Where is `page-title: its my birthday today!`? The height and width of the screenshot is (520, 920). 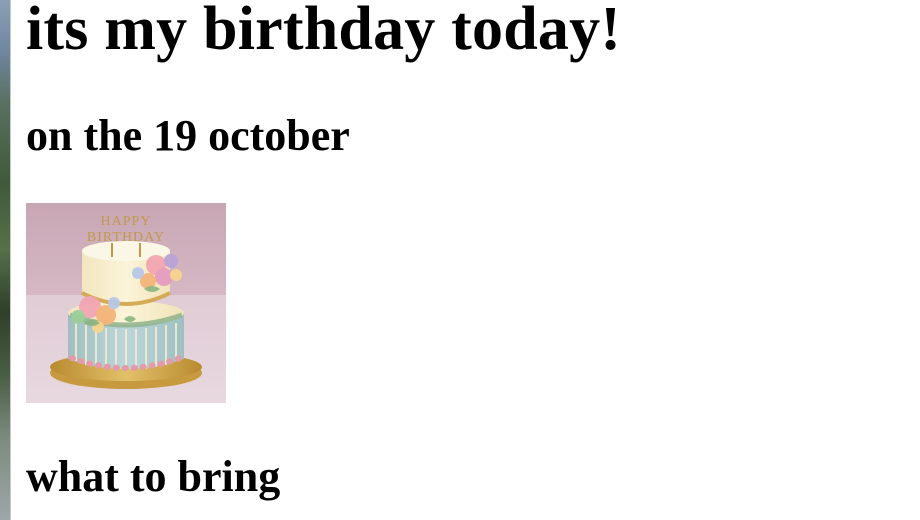
page-title: its my birthday today! is located at coordinates (324, 31).